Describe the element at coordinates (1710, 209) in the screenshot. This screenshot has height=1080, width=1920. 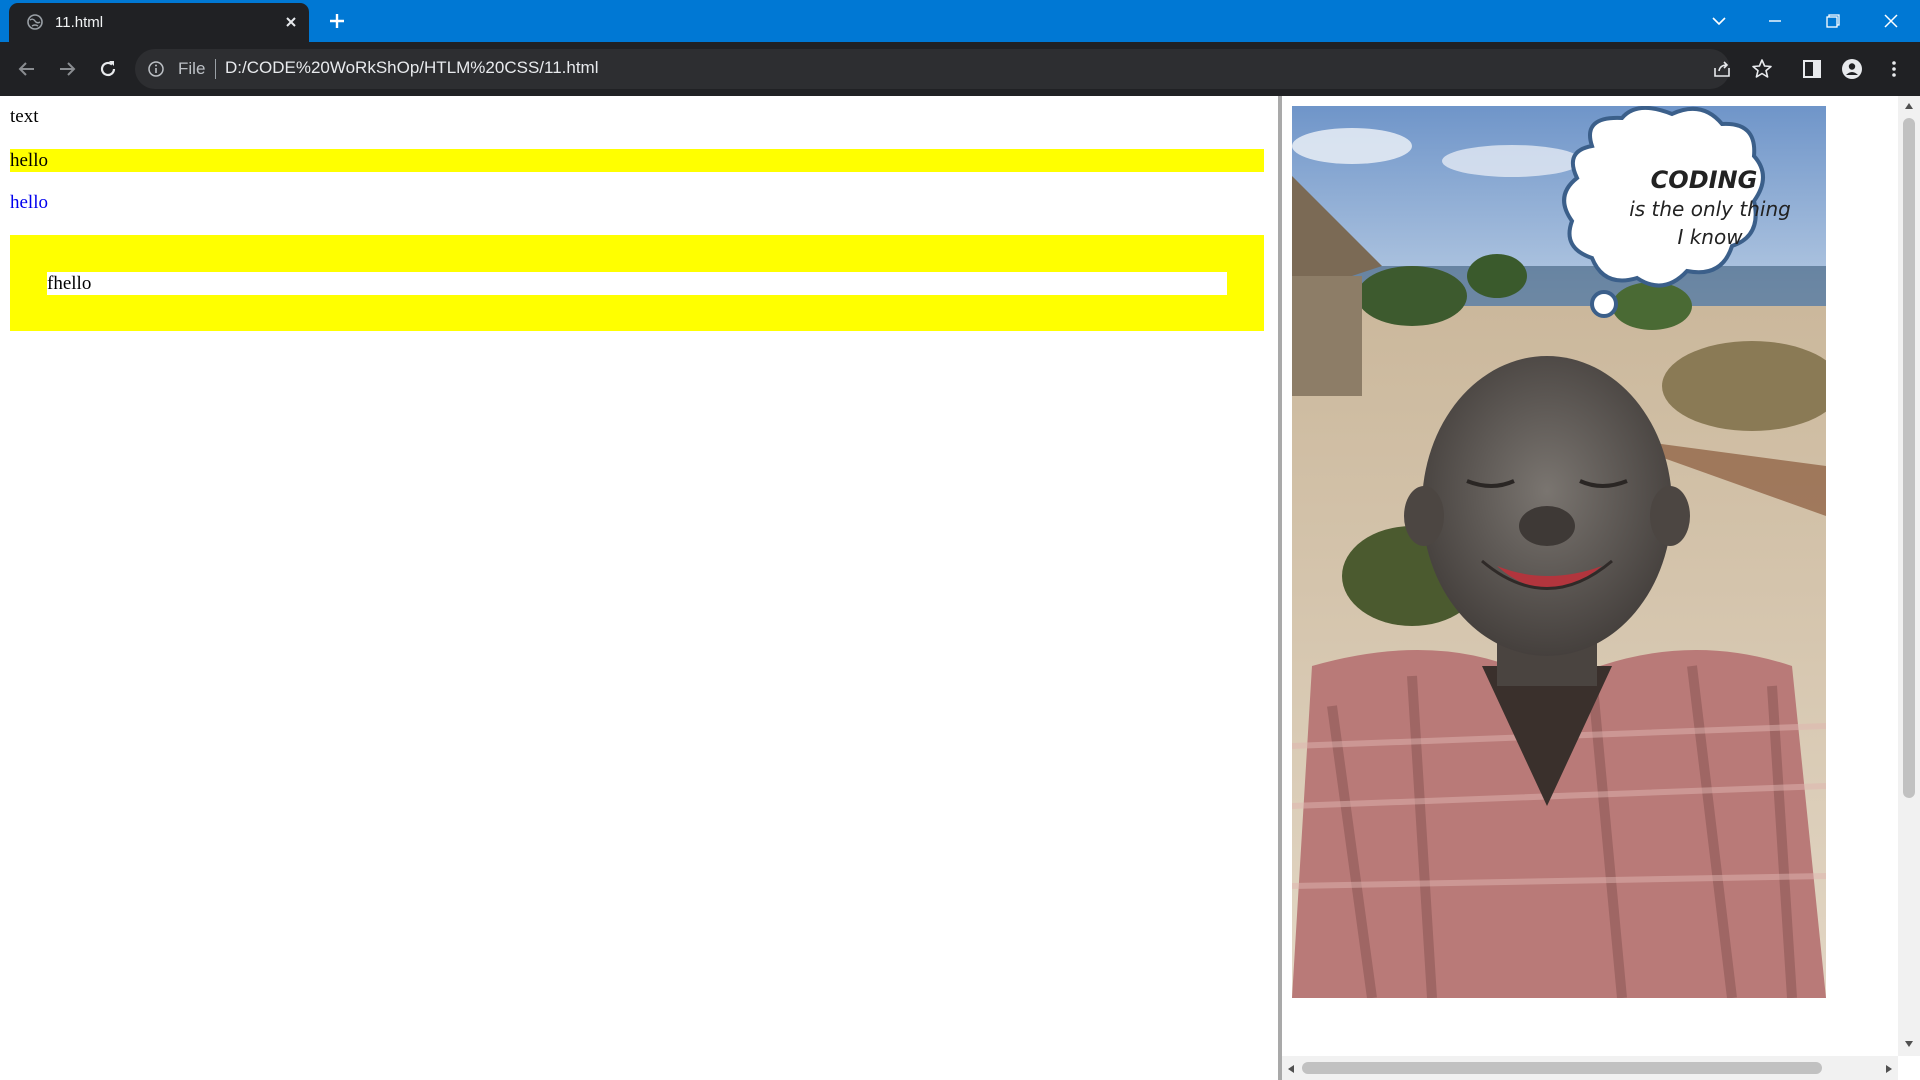
I see `bubble-line-2: is the only thing` at that location.